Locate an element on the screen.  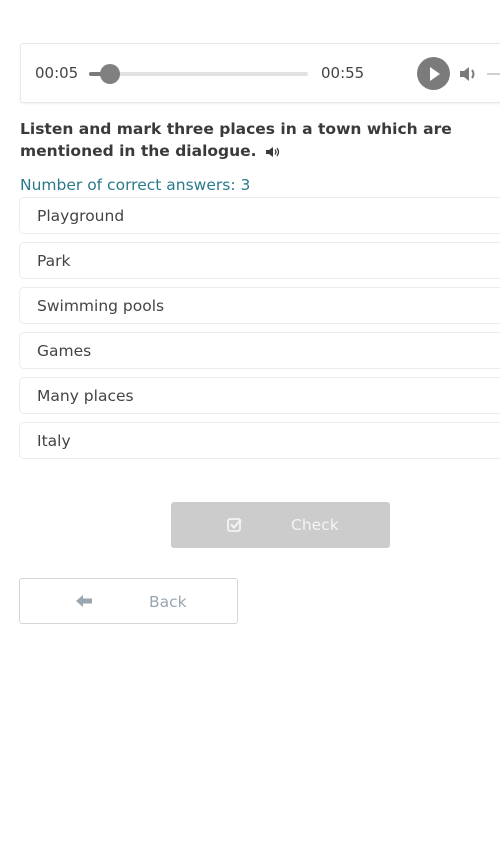
answer-option: Playground is located at coordinates (259, 215).